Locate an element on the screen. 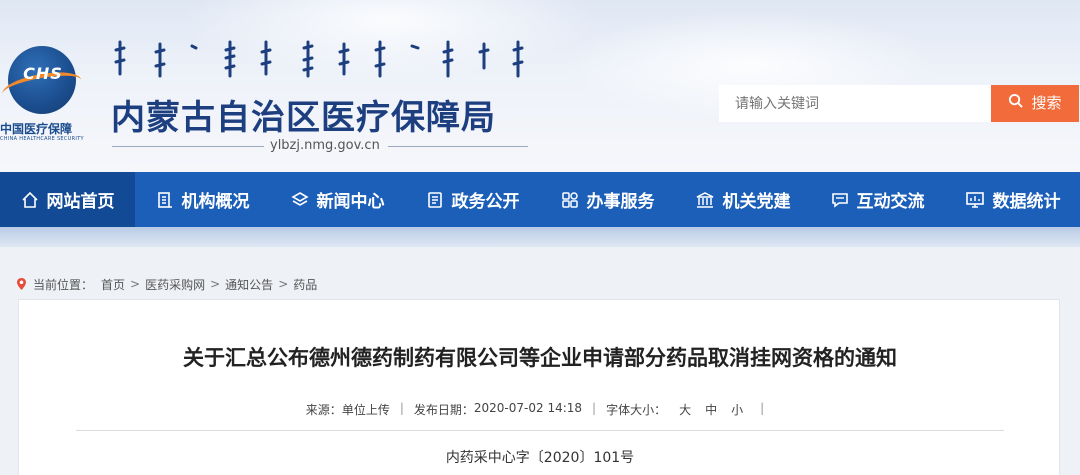 This screenshot has height=475, width=1080. chat-icon is located at coordinates (840, 200).